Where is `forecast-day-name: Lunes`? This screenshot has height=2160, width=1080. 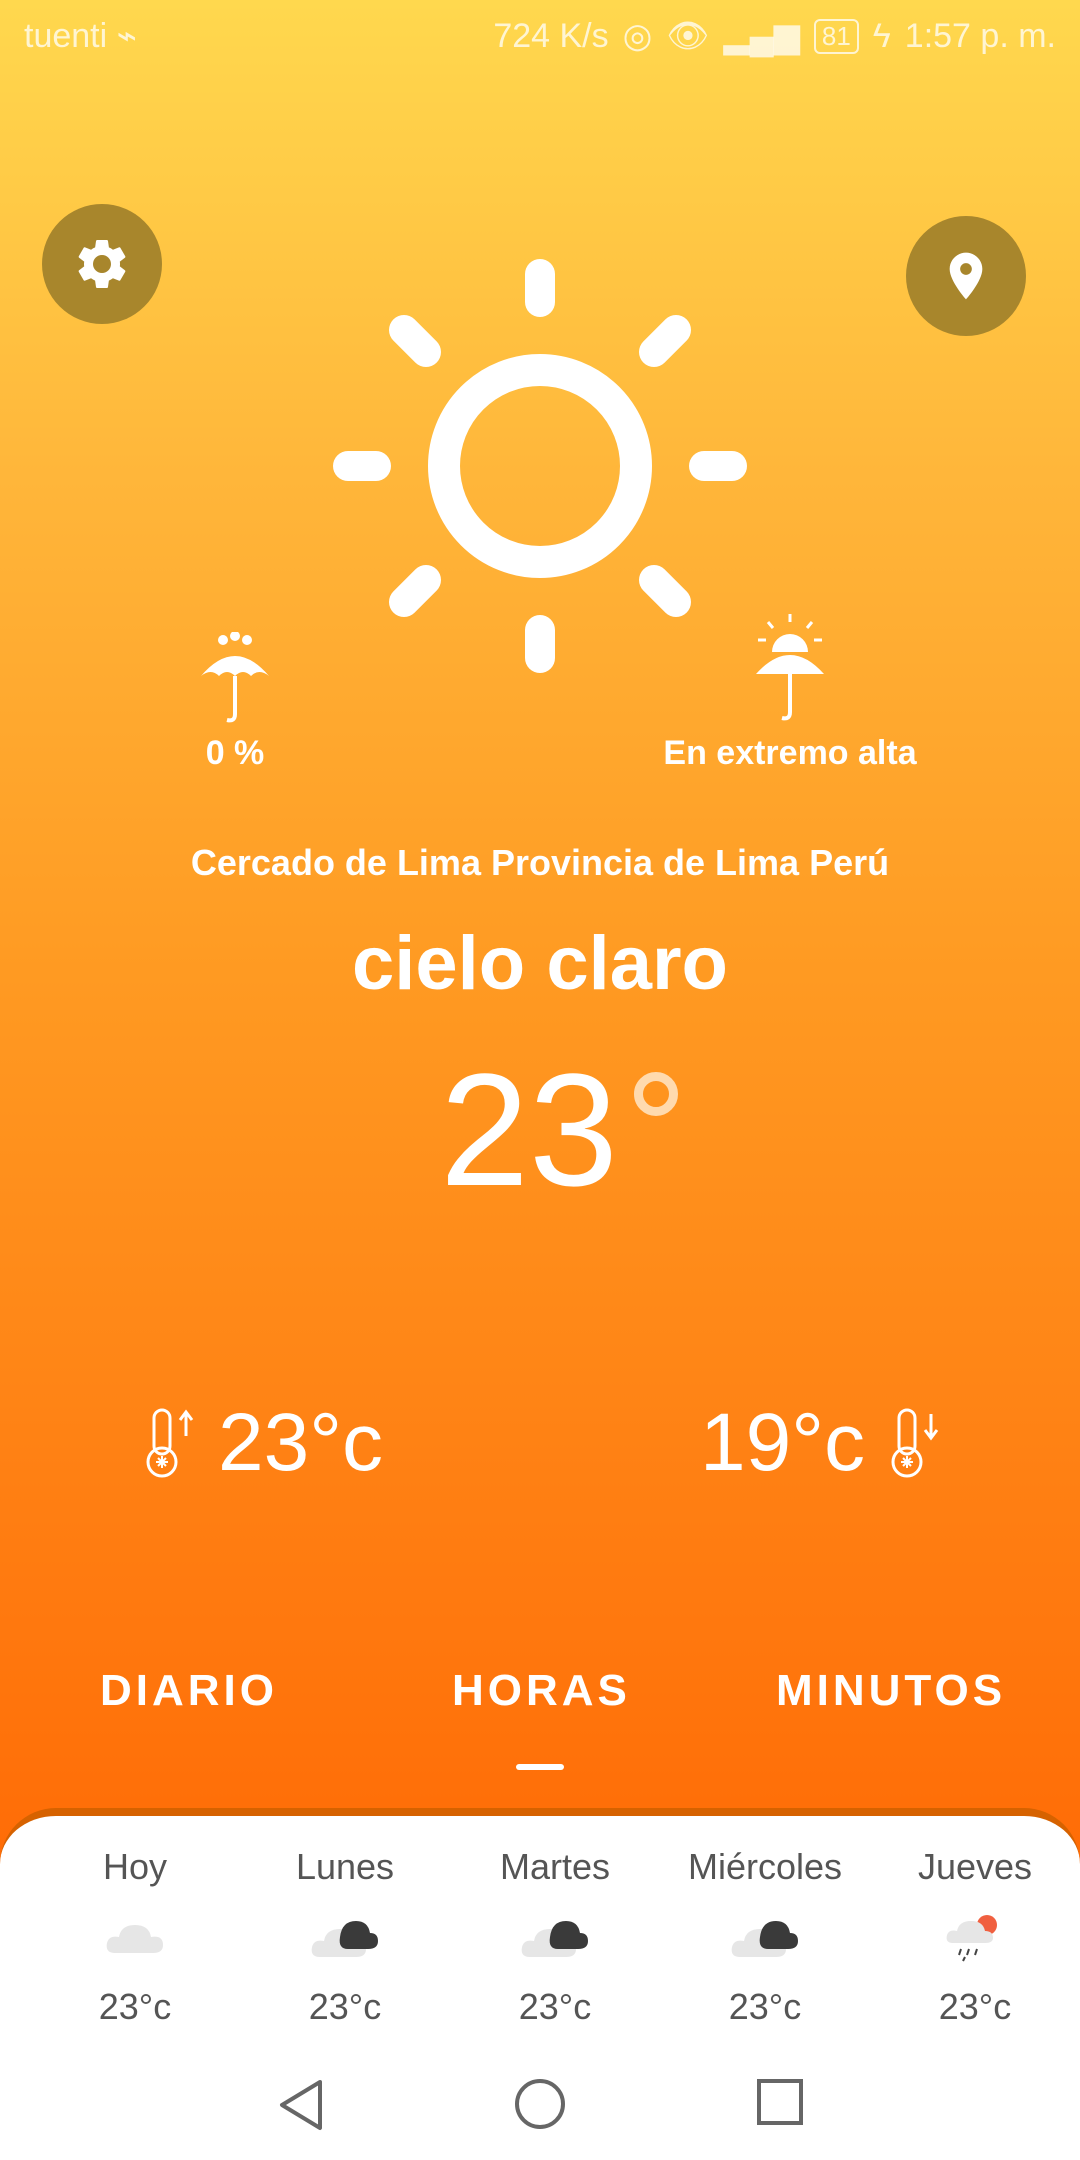
forecast-day-name: Lunes is located at coordinates (345, 1866).